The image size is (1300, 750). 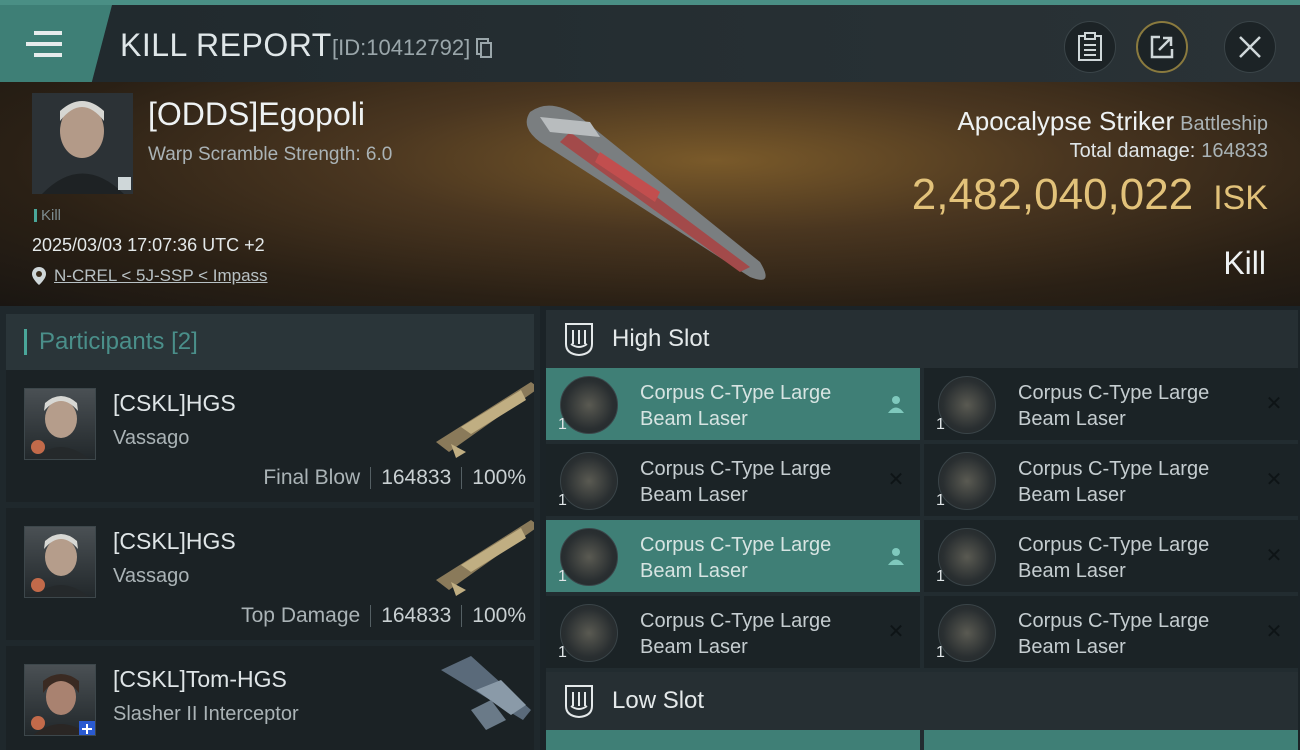 What do you see at coordinates (658, 700) in the screenshot?
I see `low-slot-label: Low Slot` at bounding box center [658, 700].